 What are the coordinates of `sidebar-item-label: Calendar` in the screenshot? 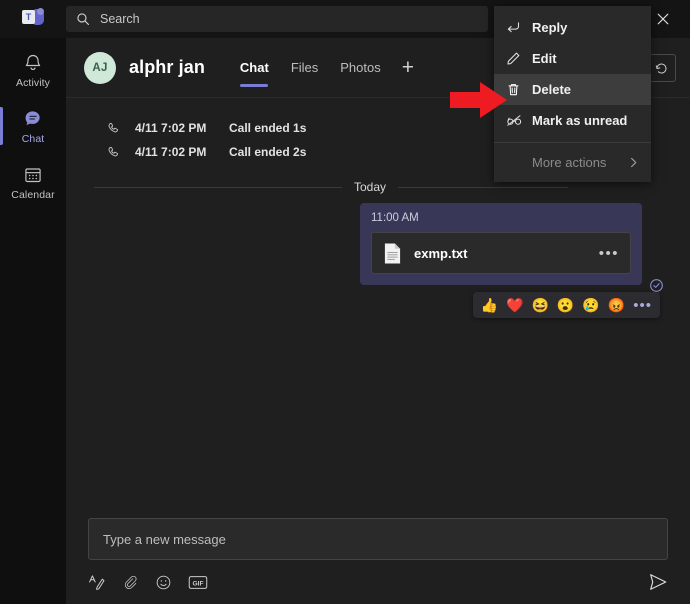 It's located at (33, 194).